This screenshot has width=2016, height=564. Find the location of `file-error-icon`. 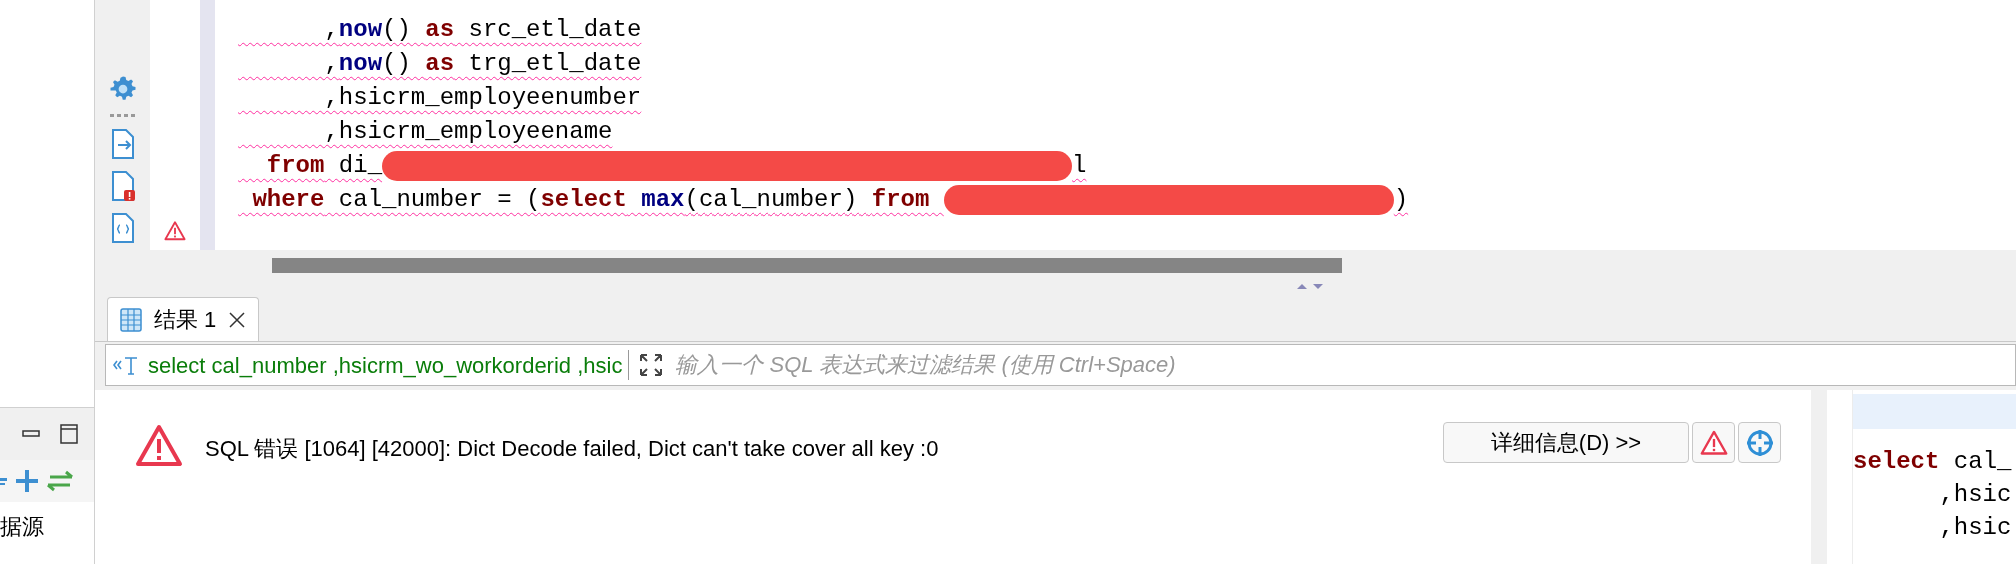

file-error-icon is located at coordinates (122, 186).